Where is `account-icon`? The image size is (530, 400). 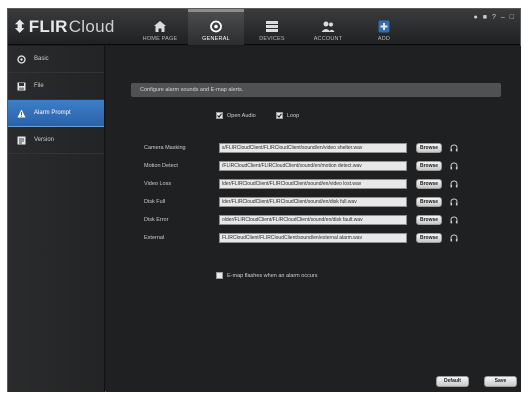 account-icon is located at coordinates (328, 26).